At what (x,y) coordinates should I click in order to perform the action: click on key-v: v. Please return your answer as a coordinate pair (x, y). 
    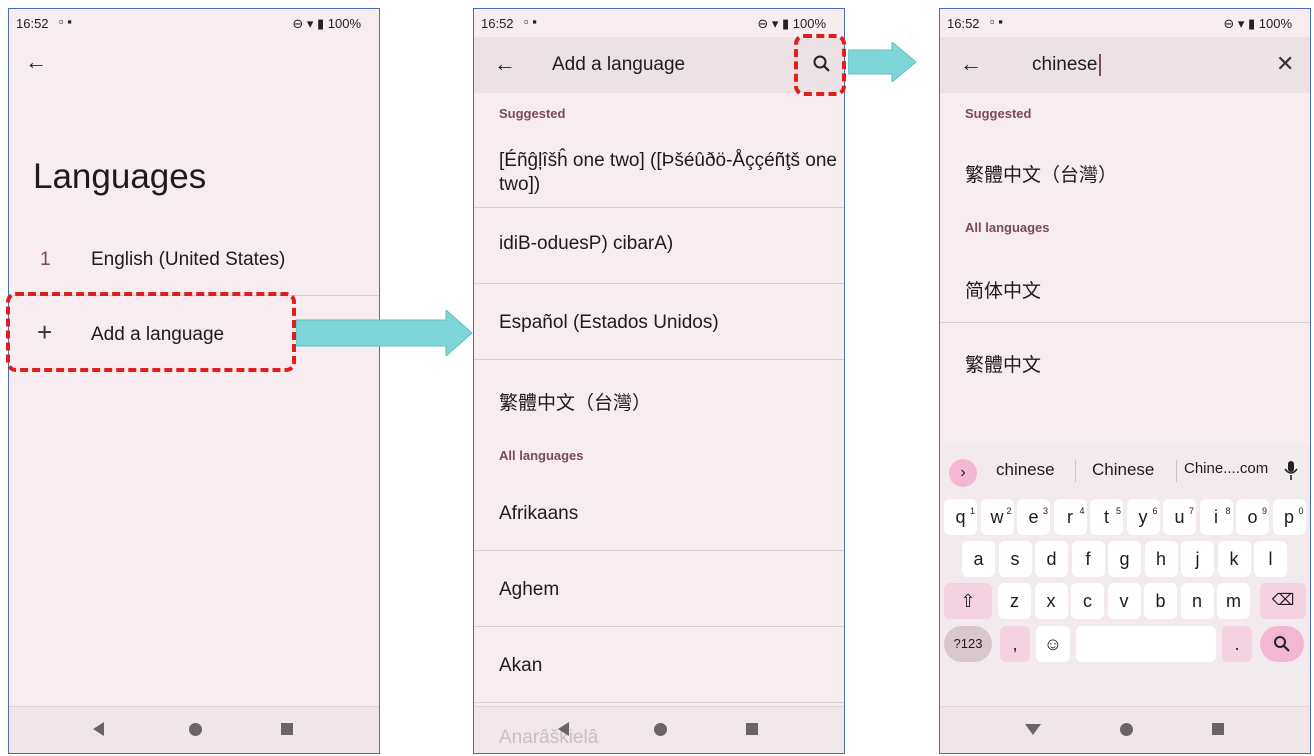
    Looking at the image, I should click on (1124, 601).